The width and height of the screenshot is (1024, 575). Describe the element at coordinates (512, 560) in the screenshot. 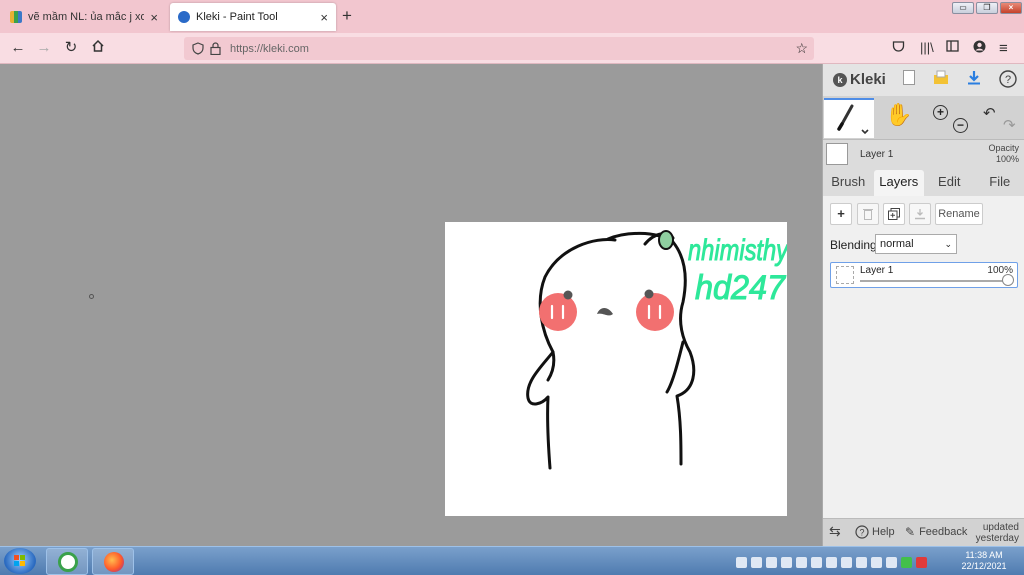

I see `taskbar: 11:38 AM 22/12/2021` at that location.